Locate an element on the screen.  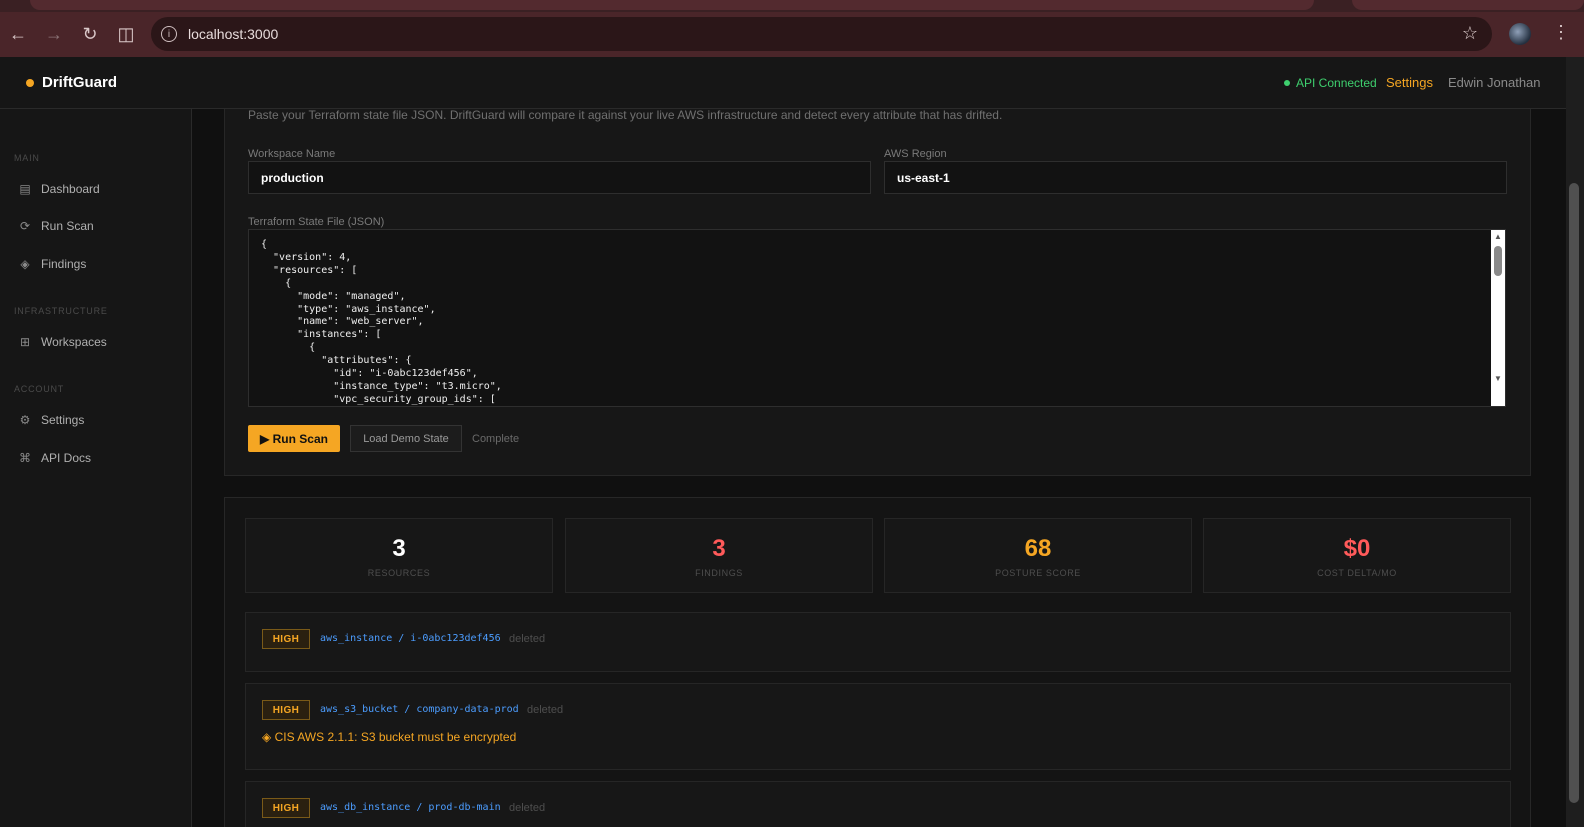
sidebar-item-run-scan: ⟳ Run Scan is located at coordinates (95, 226).